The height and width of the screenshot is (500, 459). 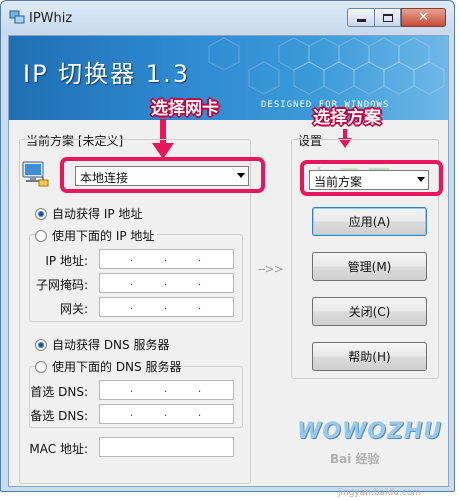 What do you see at coordinates (59, 392) in the screenshot?
I see `primary-dns-label: 首选 DNS:` at bounding box center [59, 392].